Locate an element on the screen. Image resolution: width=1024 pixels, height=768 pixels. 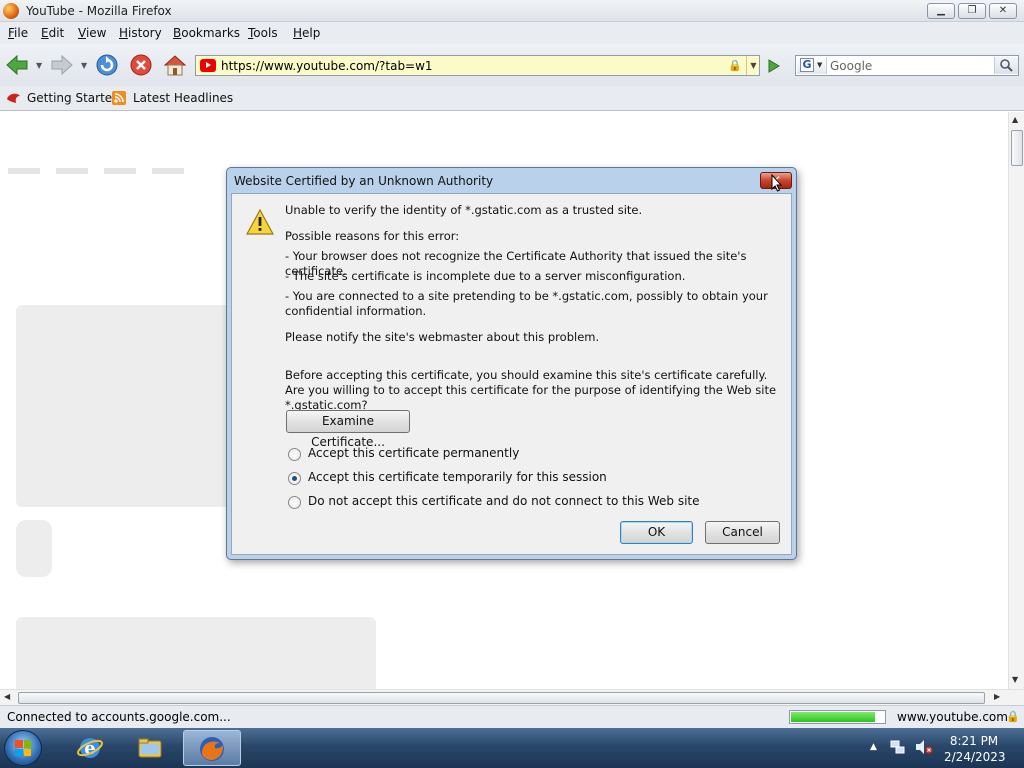
search-engine-selector: G ▼ is located at coordinates (812, 65).